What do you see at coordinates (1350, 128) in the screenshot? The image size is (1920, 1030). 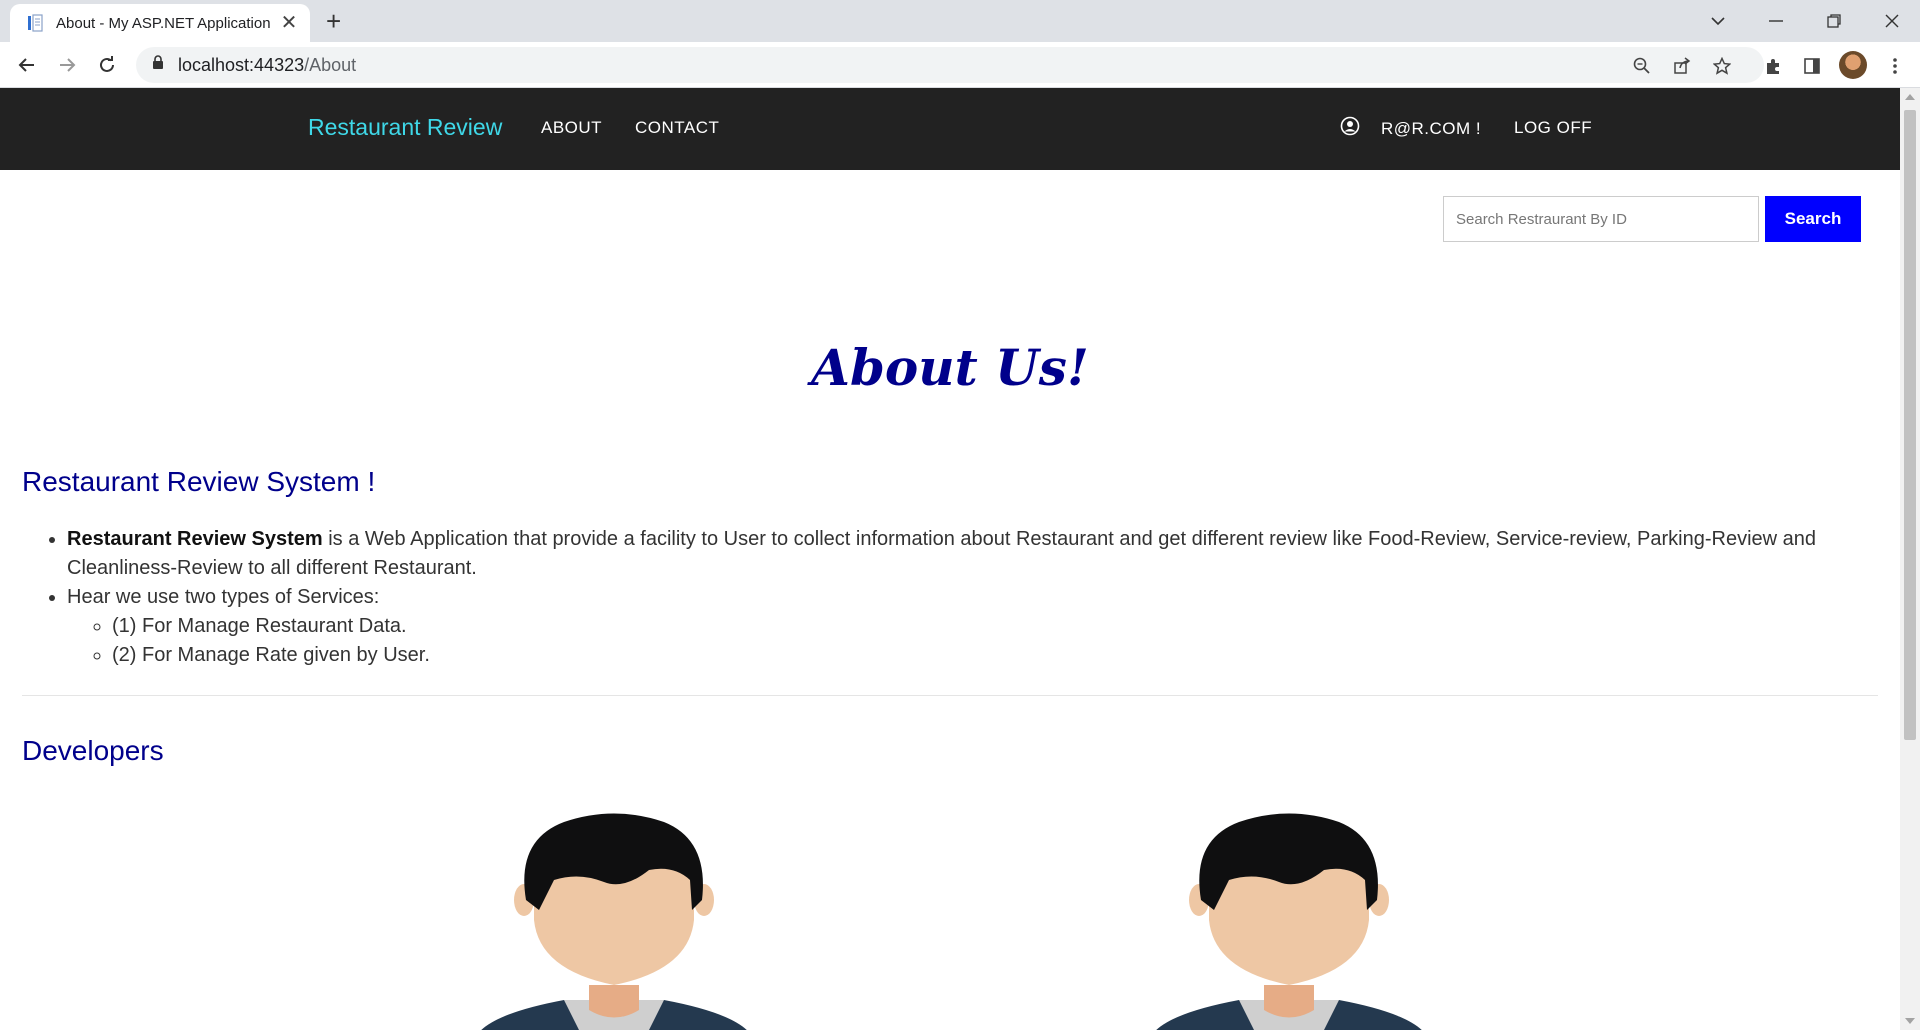 I see `user-circle-icon` at bounding box center [1350, 128].